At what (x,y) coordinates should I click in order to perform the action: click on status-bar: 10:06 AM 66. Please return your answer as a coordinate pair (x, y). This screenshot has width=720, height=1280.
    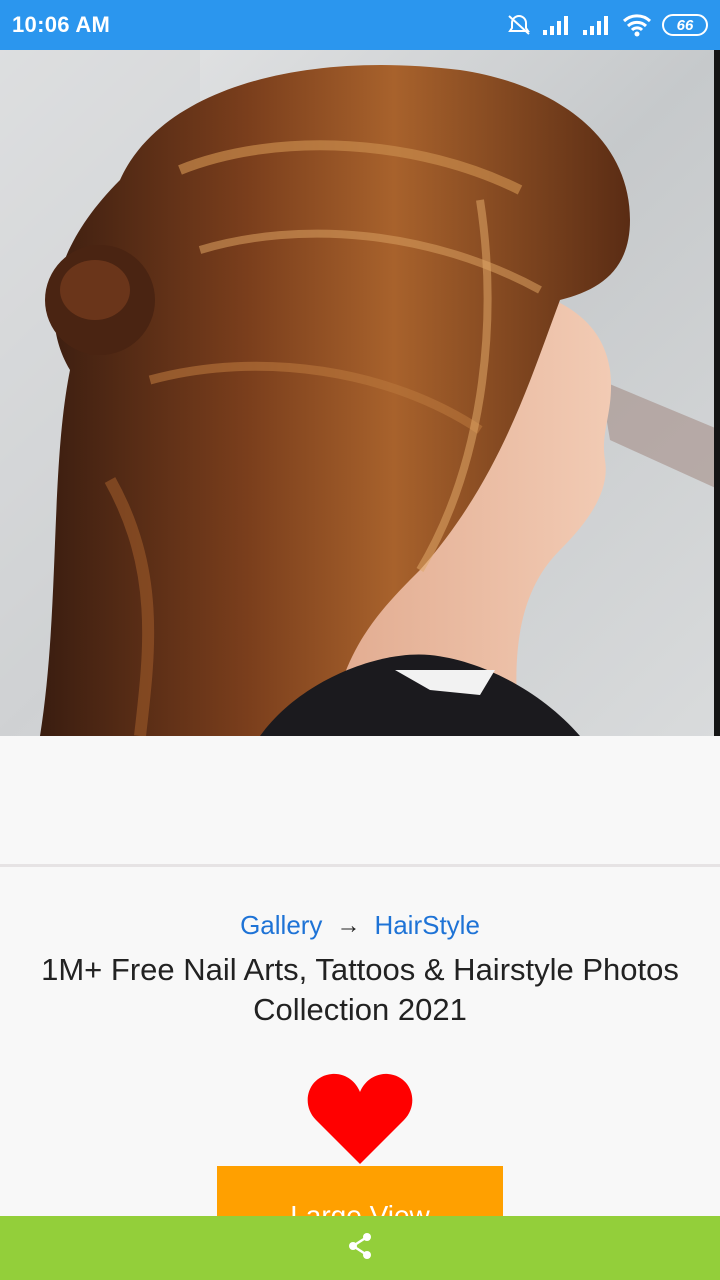
    Looking at the image, I should click on (360, 25).